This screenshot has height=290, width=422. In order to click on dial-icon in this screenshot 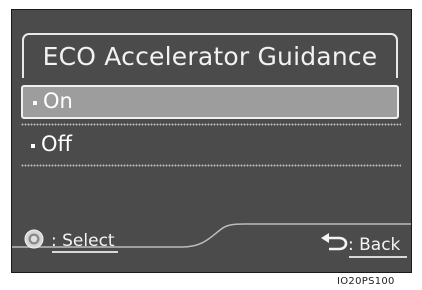, I will do `click(34, 239)`.